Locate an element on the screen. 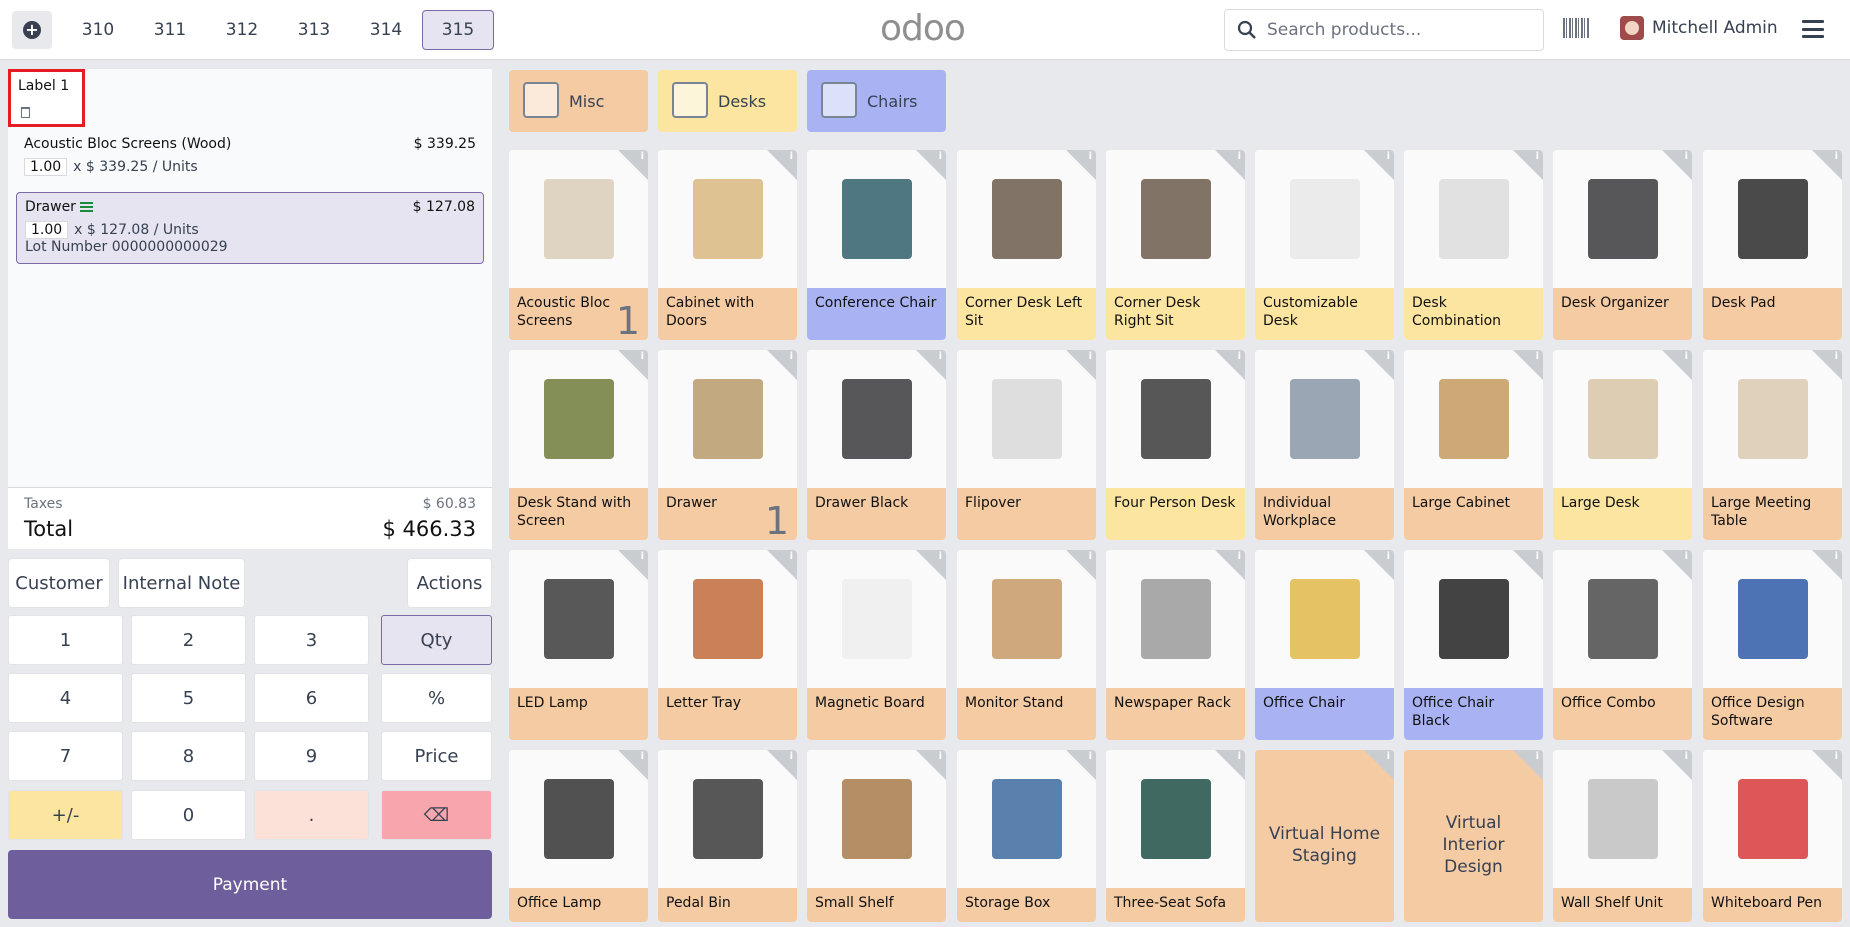 This screenshot has width=1850, height=927. product-card: Virtual Interior Design i is located at coordinates (1473, 836).